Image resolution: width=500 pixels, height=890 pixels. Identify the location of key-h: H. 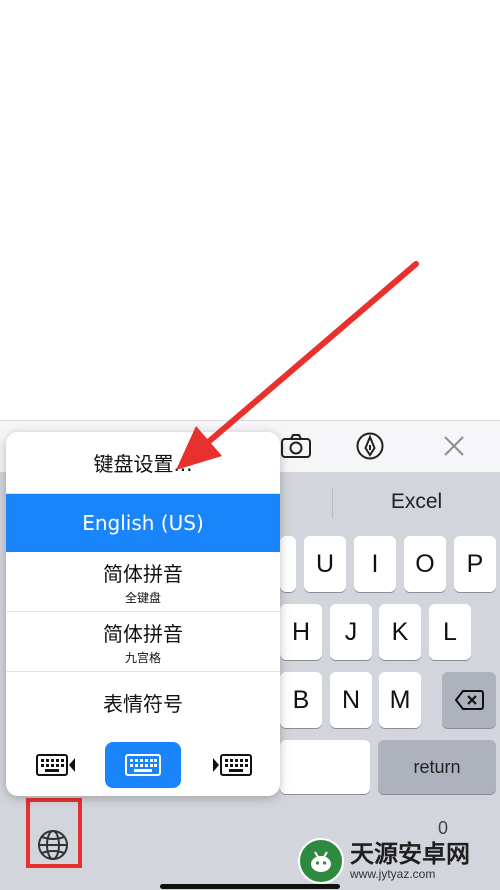
(301, 632).